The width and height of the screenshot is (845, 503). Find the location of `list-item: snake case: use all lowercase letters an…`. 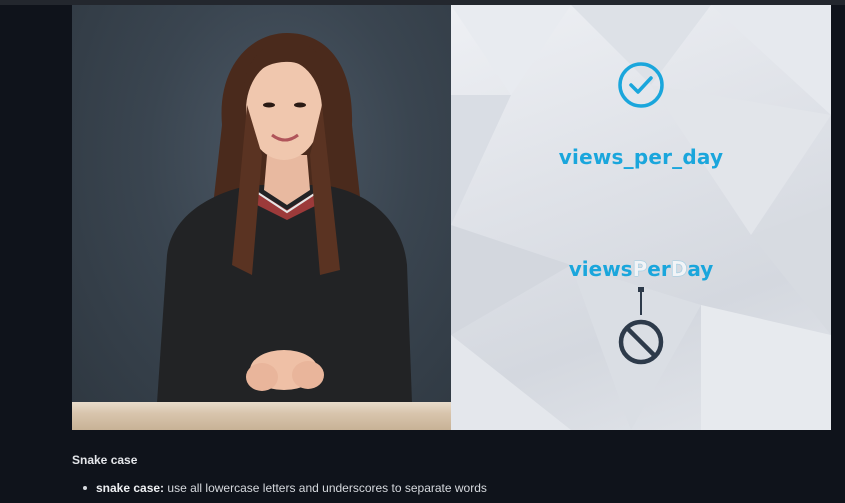

list-item: snake case: use all lowercase letters an… is located at coordinates (283, 488).